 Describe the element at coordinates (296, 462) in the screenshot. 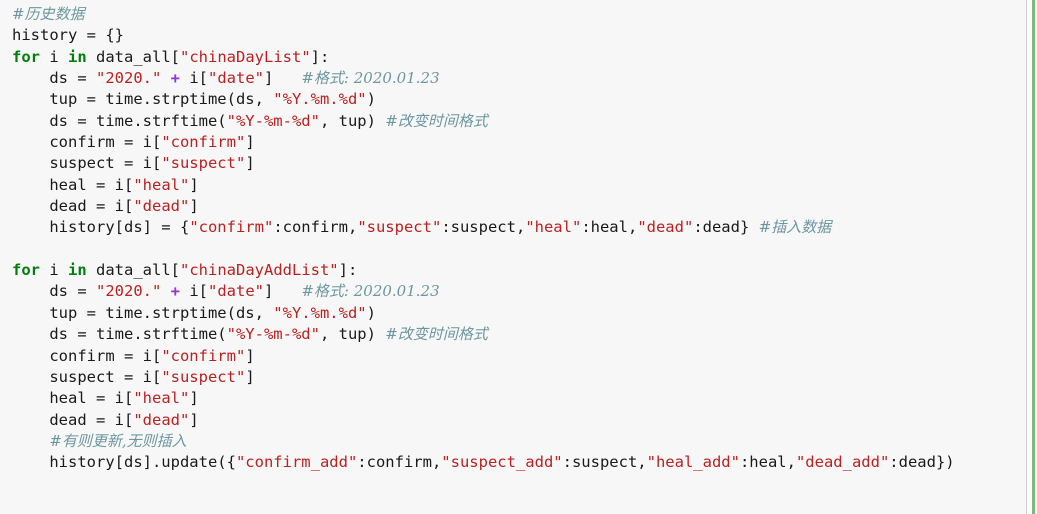

I see `code-token-string: "confirm_add"` at that location.